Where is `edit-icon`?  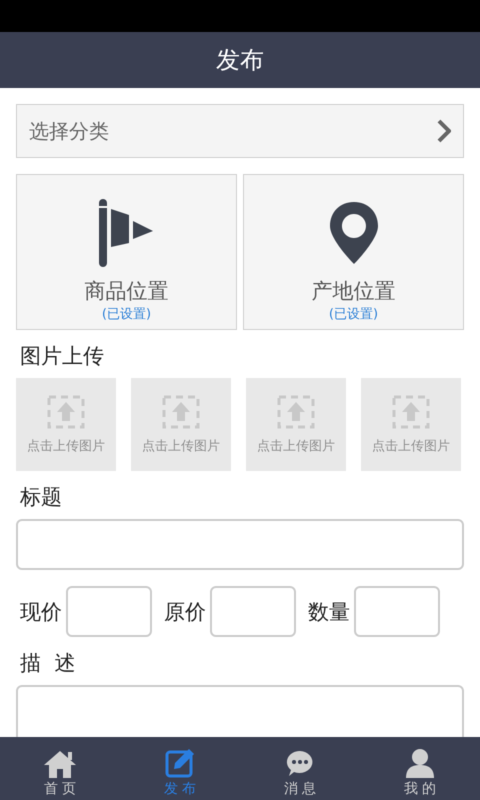
edit-icon is located at coordinates (180, 763).